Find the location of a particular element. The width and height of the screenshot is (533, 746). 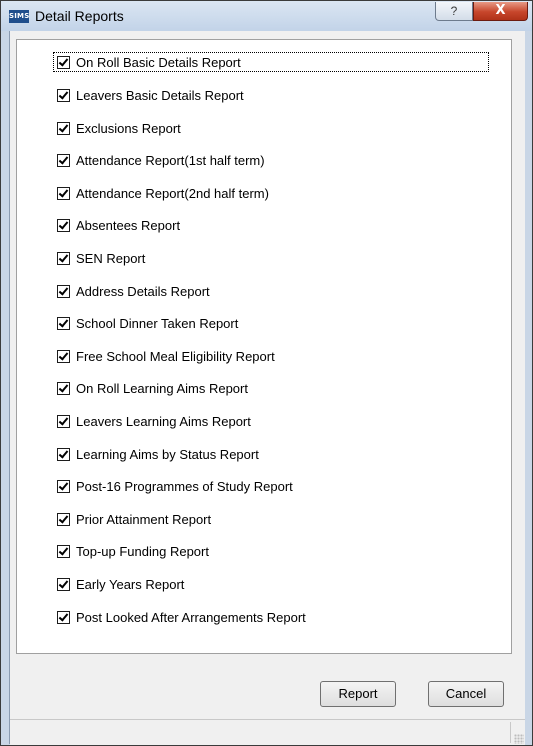

report-checkbox-item: Prior Attainment Report is located at coordinates (271, 524).